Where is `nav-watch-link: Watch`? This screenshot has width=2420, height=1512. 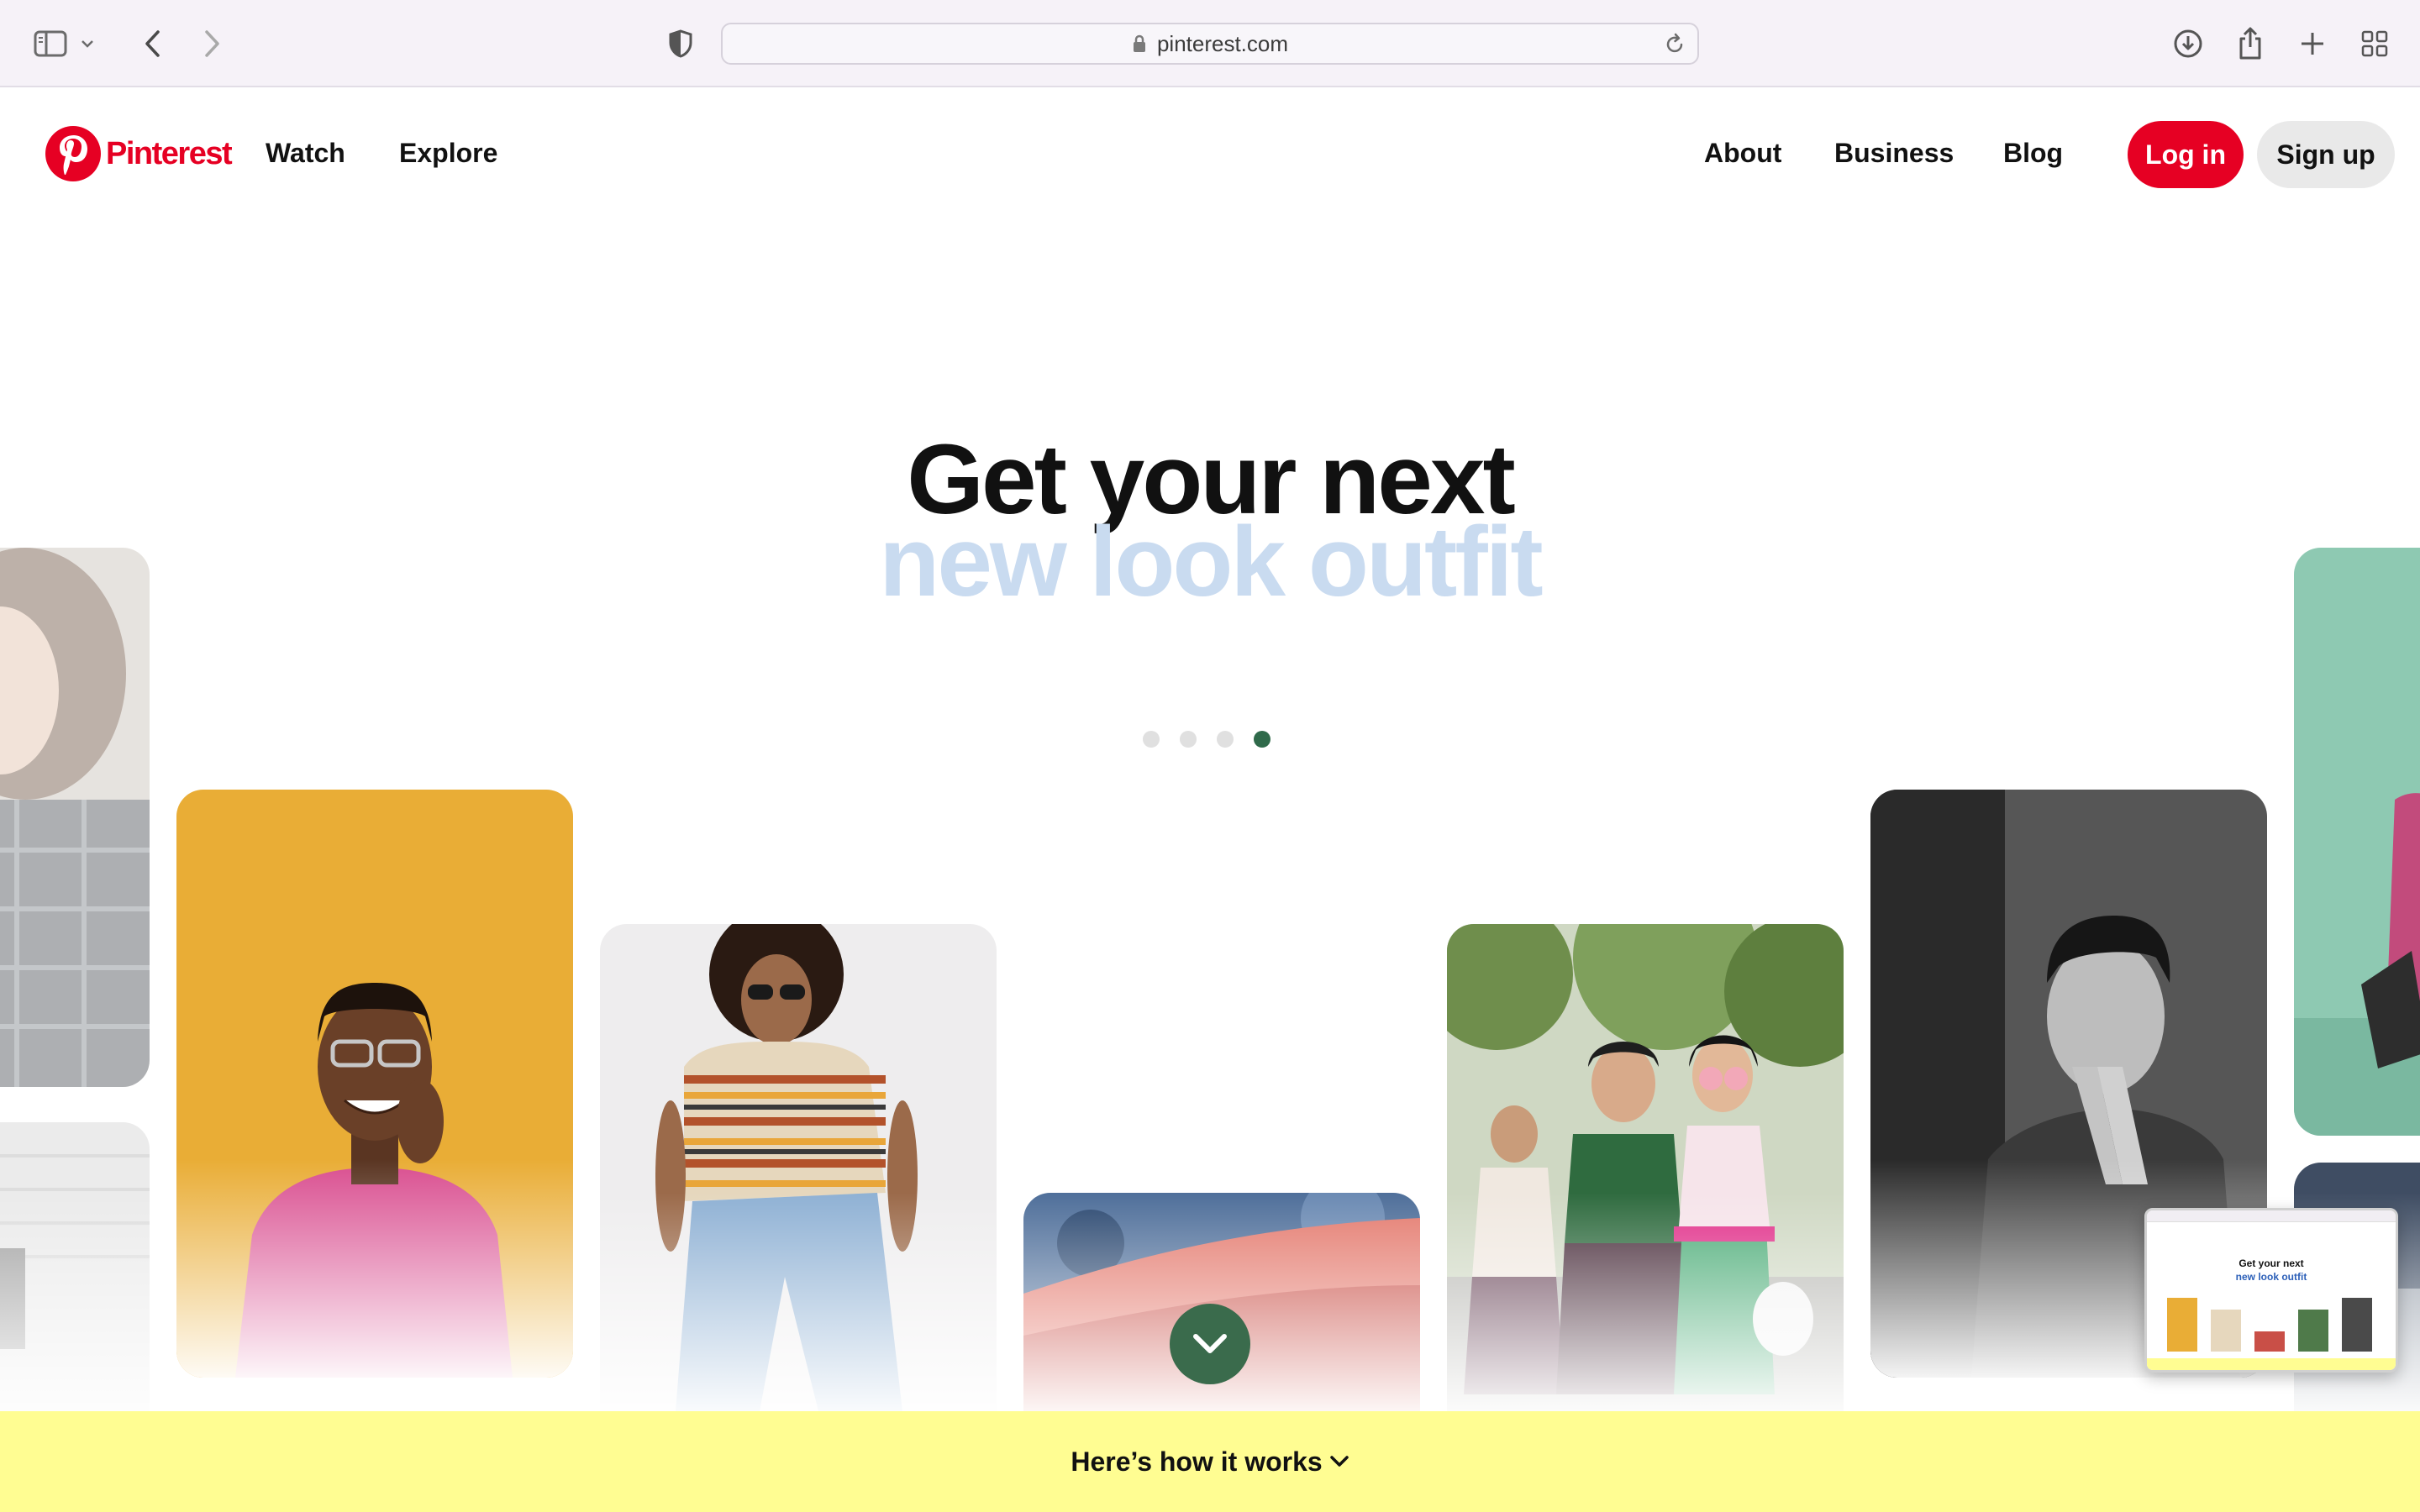 nav-watch-link: Watch is located at coordinates (306, 153).